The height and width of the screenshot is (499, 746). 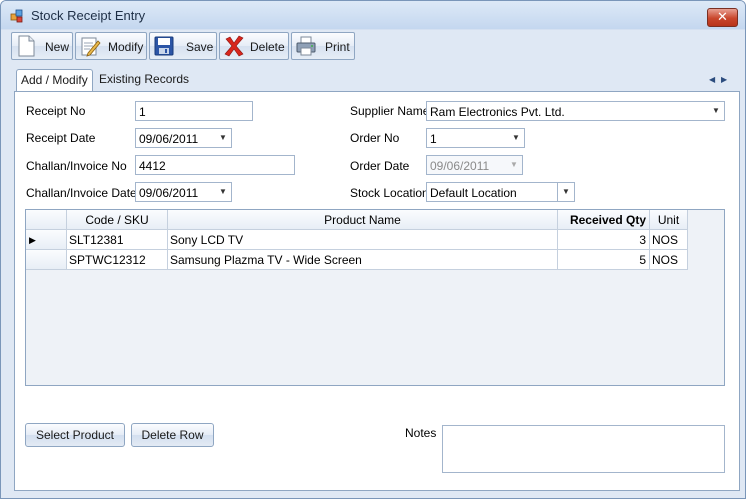 I want to click on close-icon: ✕, so click(x=722, y=16).